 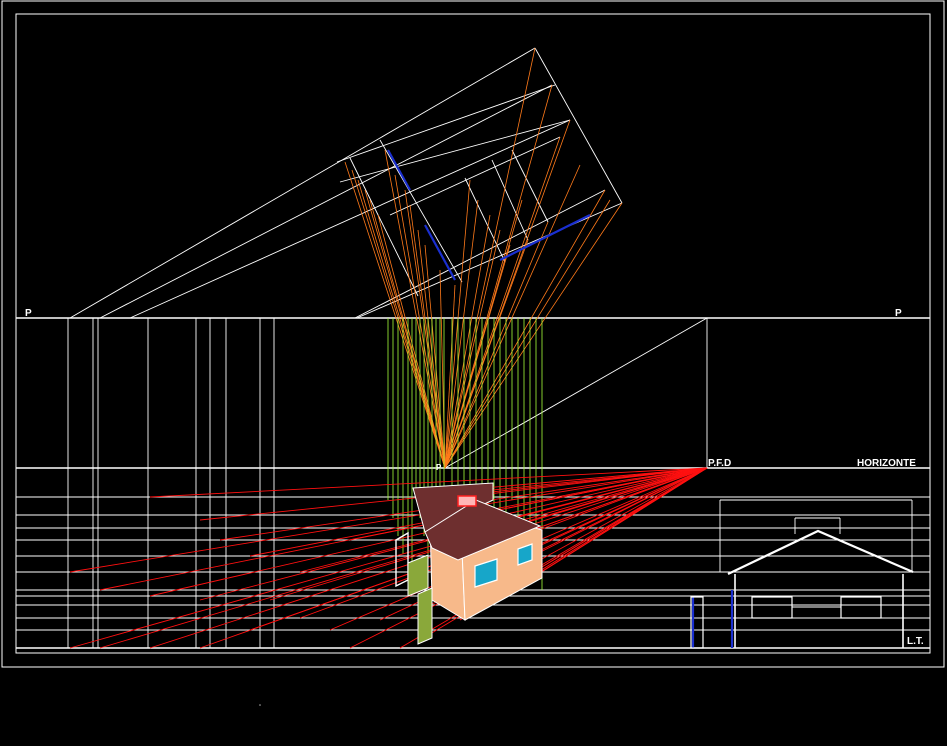 What do you see at coordinates (886, 463) in the screenshot?
I see `label-horizonte: HORIZONTE` at bounding box center [886, 463].